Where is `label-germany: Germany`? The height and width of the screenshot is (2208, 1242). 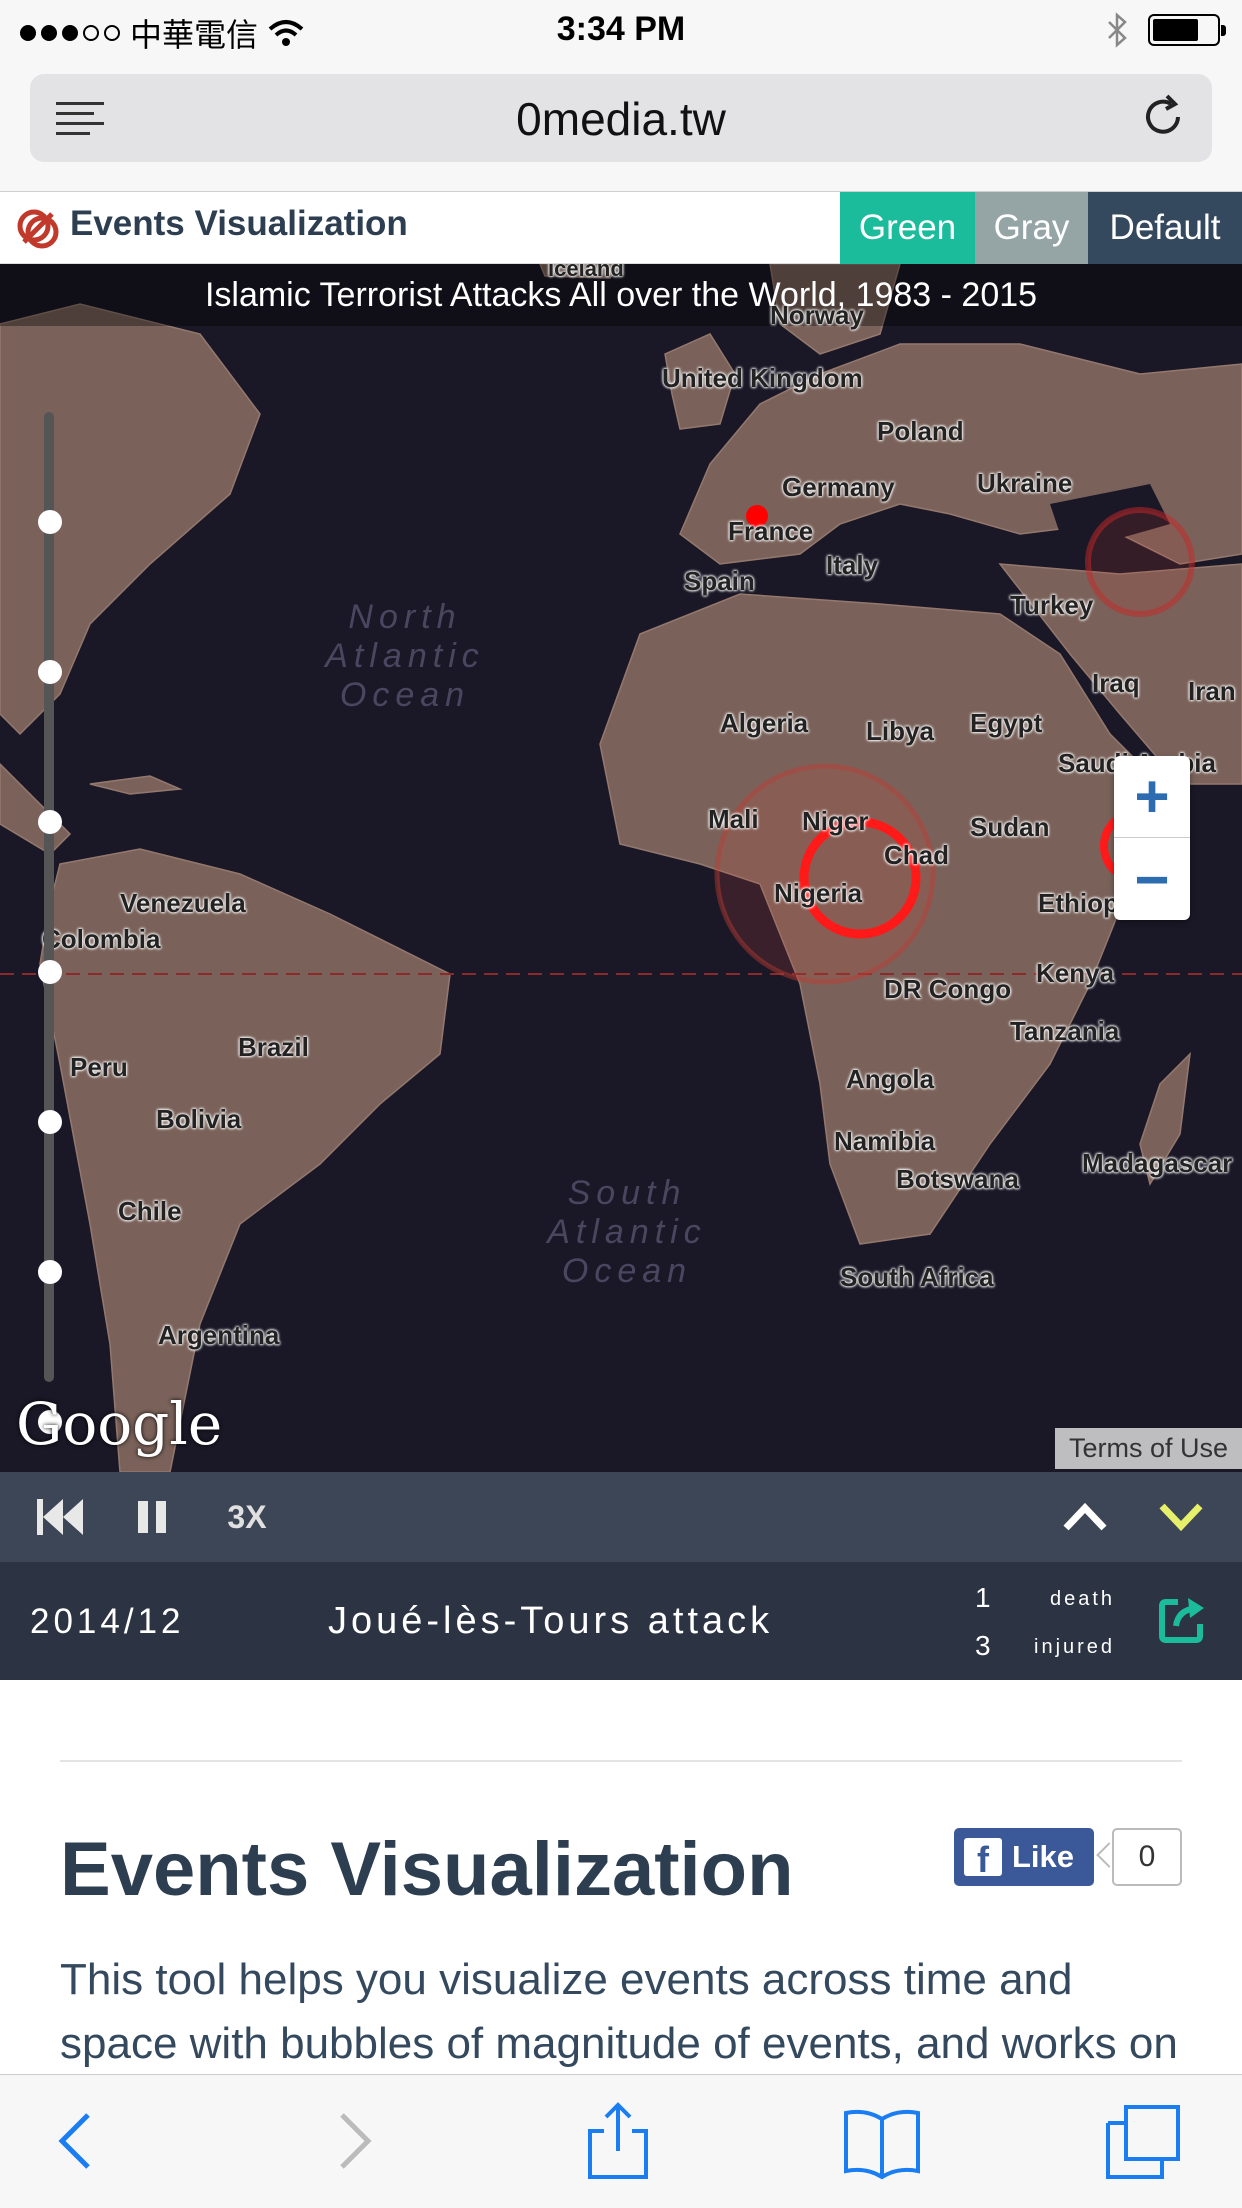
label-germany: Germany is located at coordinates (838, 487).